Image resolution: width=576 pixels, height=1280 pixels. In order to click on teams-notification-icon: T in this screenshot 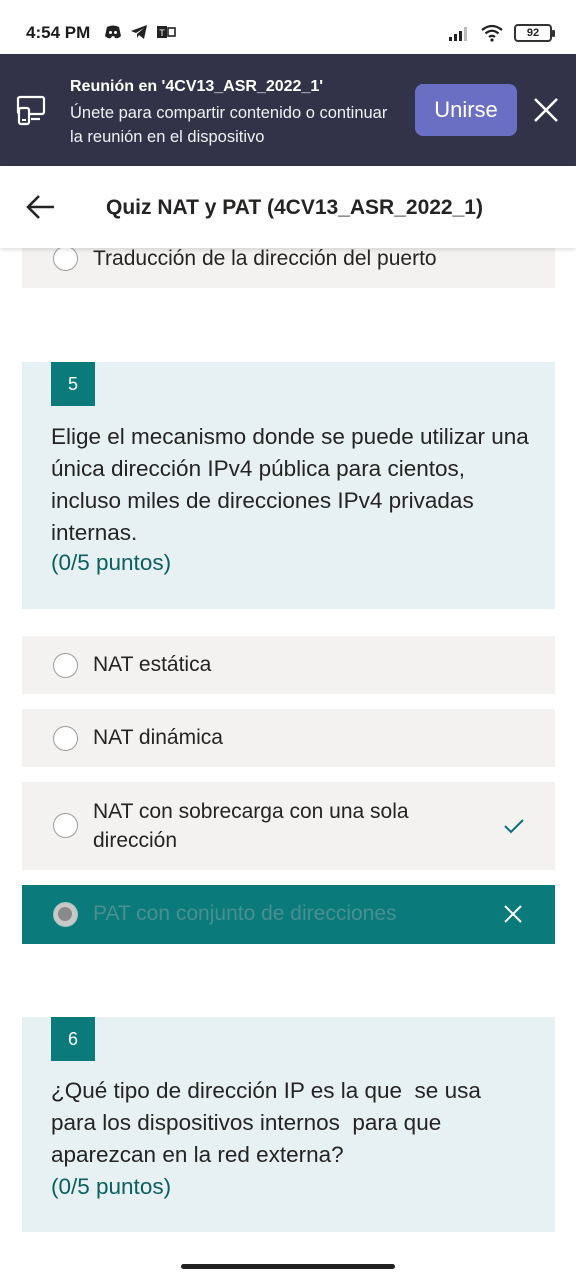, I will do `click(166, 32)`.